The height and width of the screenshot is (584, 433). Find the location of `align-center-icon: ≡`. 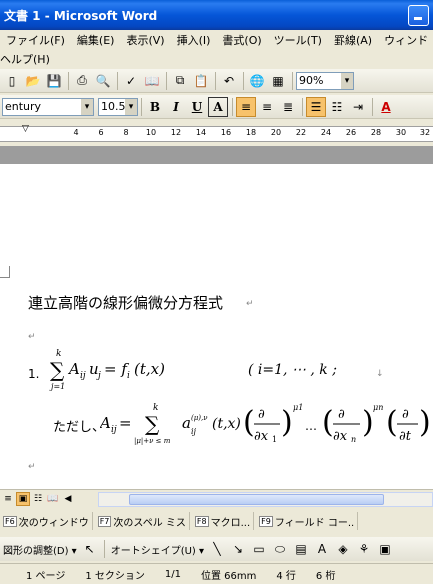

align-center-icon: ≡ is located at coordinates (267, 107).